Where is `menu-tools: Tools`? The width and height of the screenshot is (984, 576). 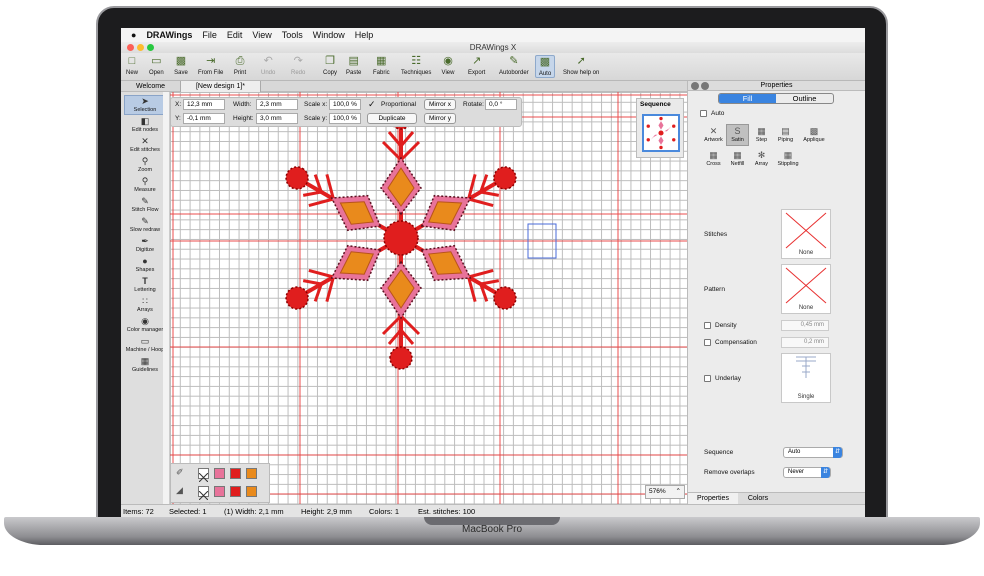
menu-tools: Tools is located at coordinates (292, 35).